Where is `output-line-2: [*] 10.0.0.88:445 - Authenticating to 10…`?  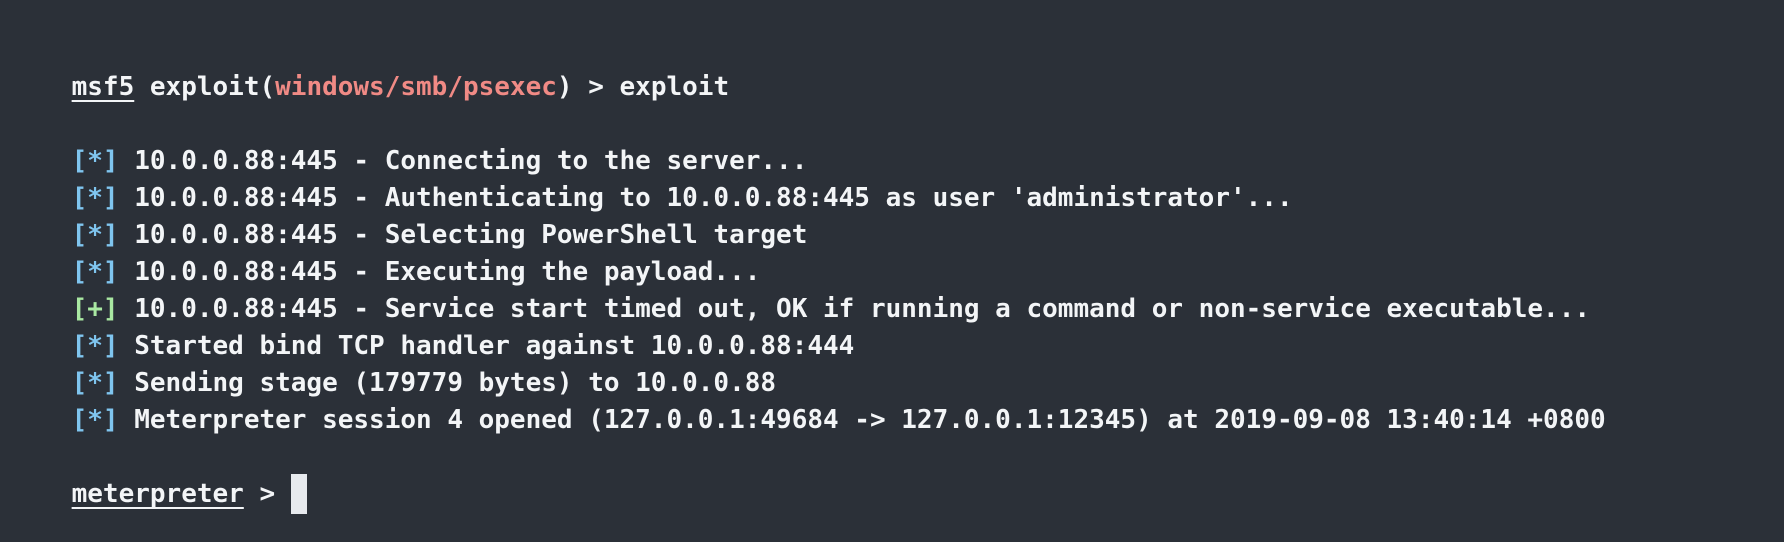 output-line-2: [*] 10.0.0.88:445 - Authenticating to 10… is located at coordinates (651, 174).